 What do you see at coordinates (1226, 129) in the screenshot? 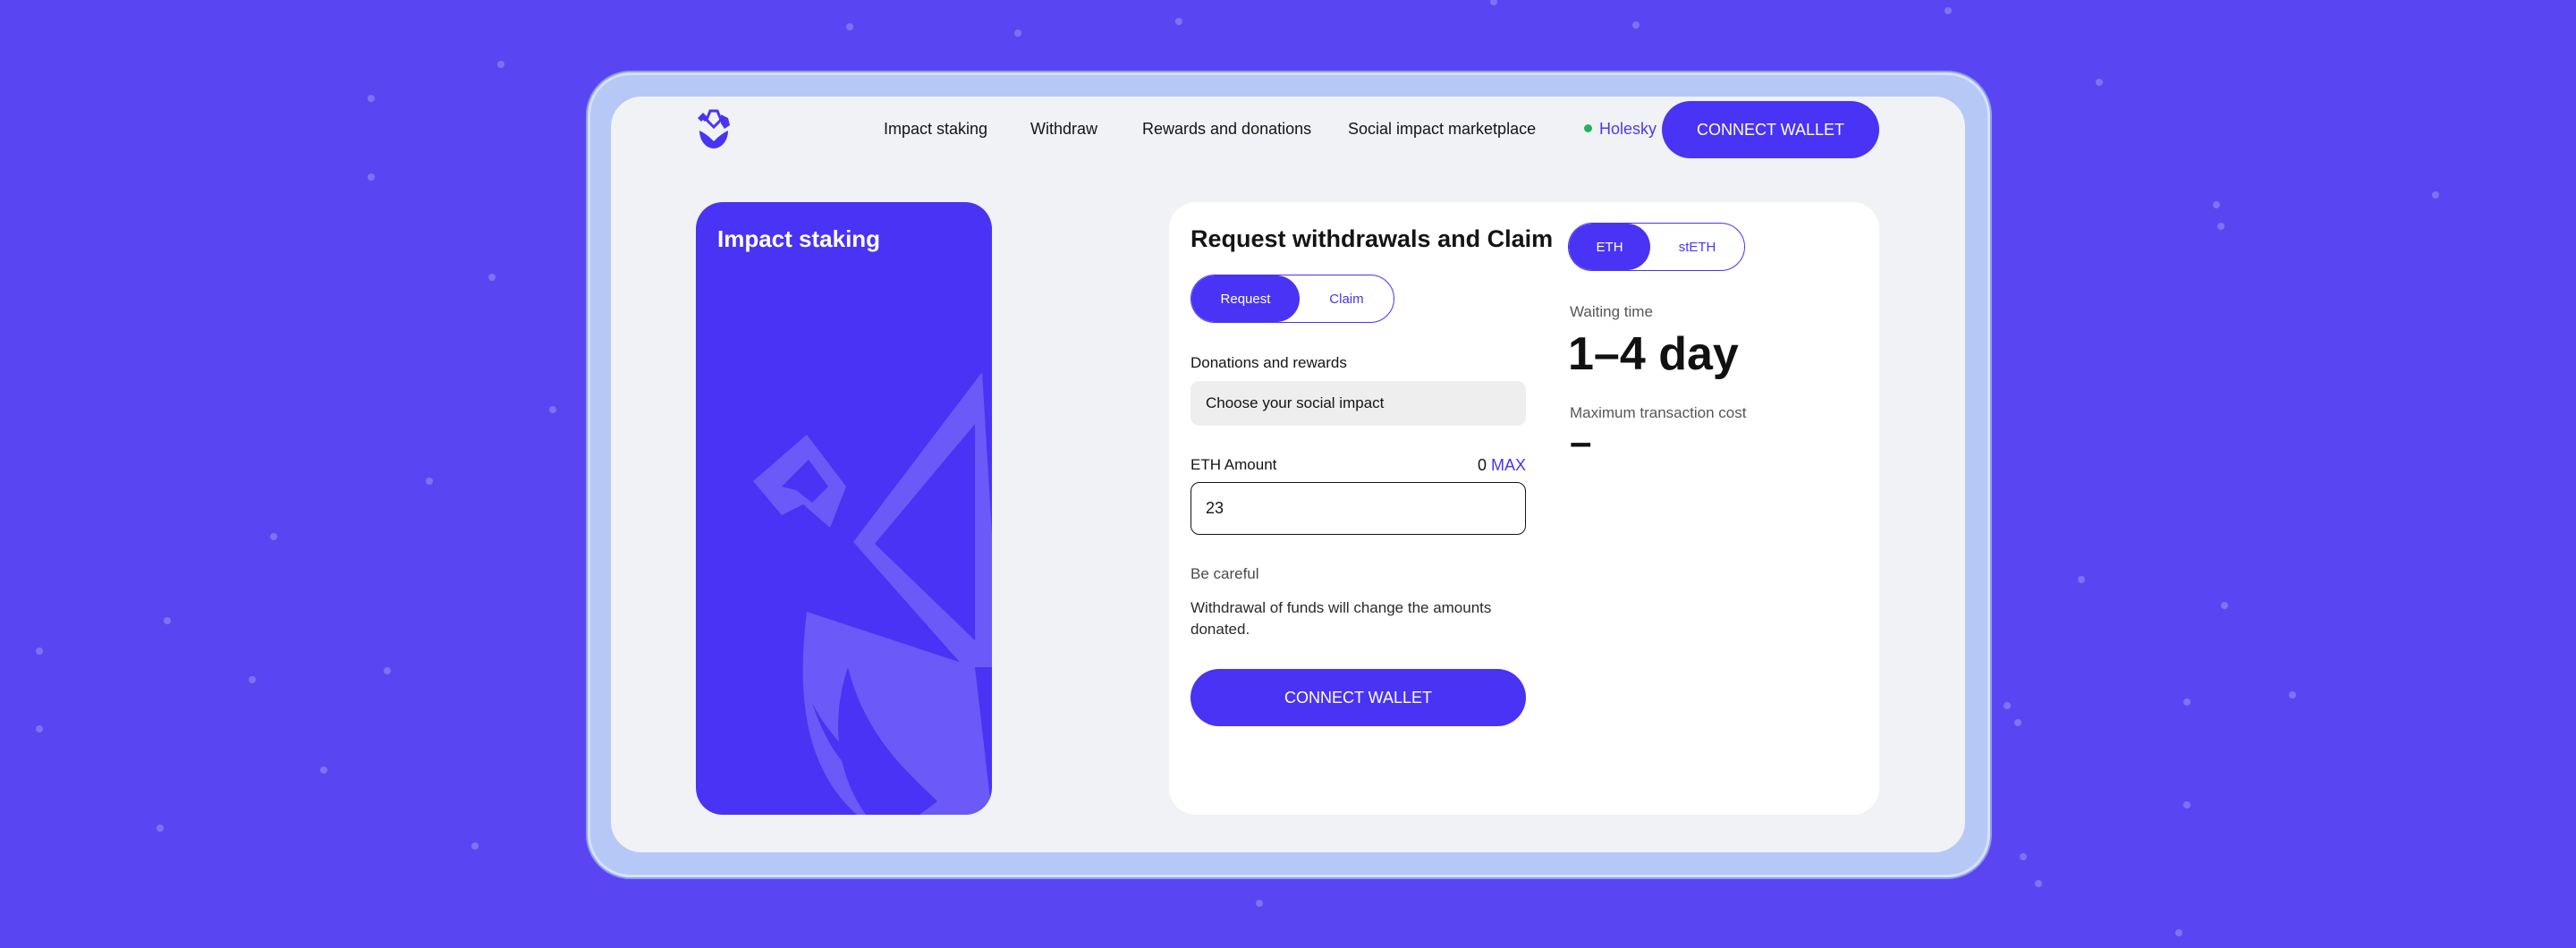
I see `nav-rewards-and-donations: Rewards and donations` at bounding box center [1226, 129].